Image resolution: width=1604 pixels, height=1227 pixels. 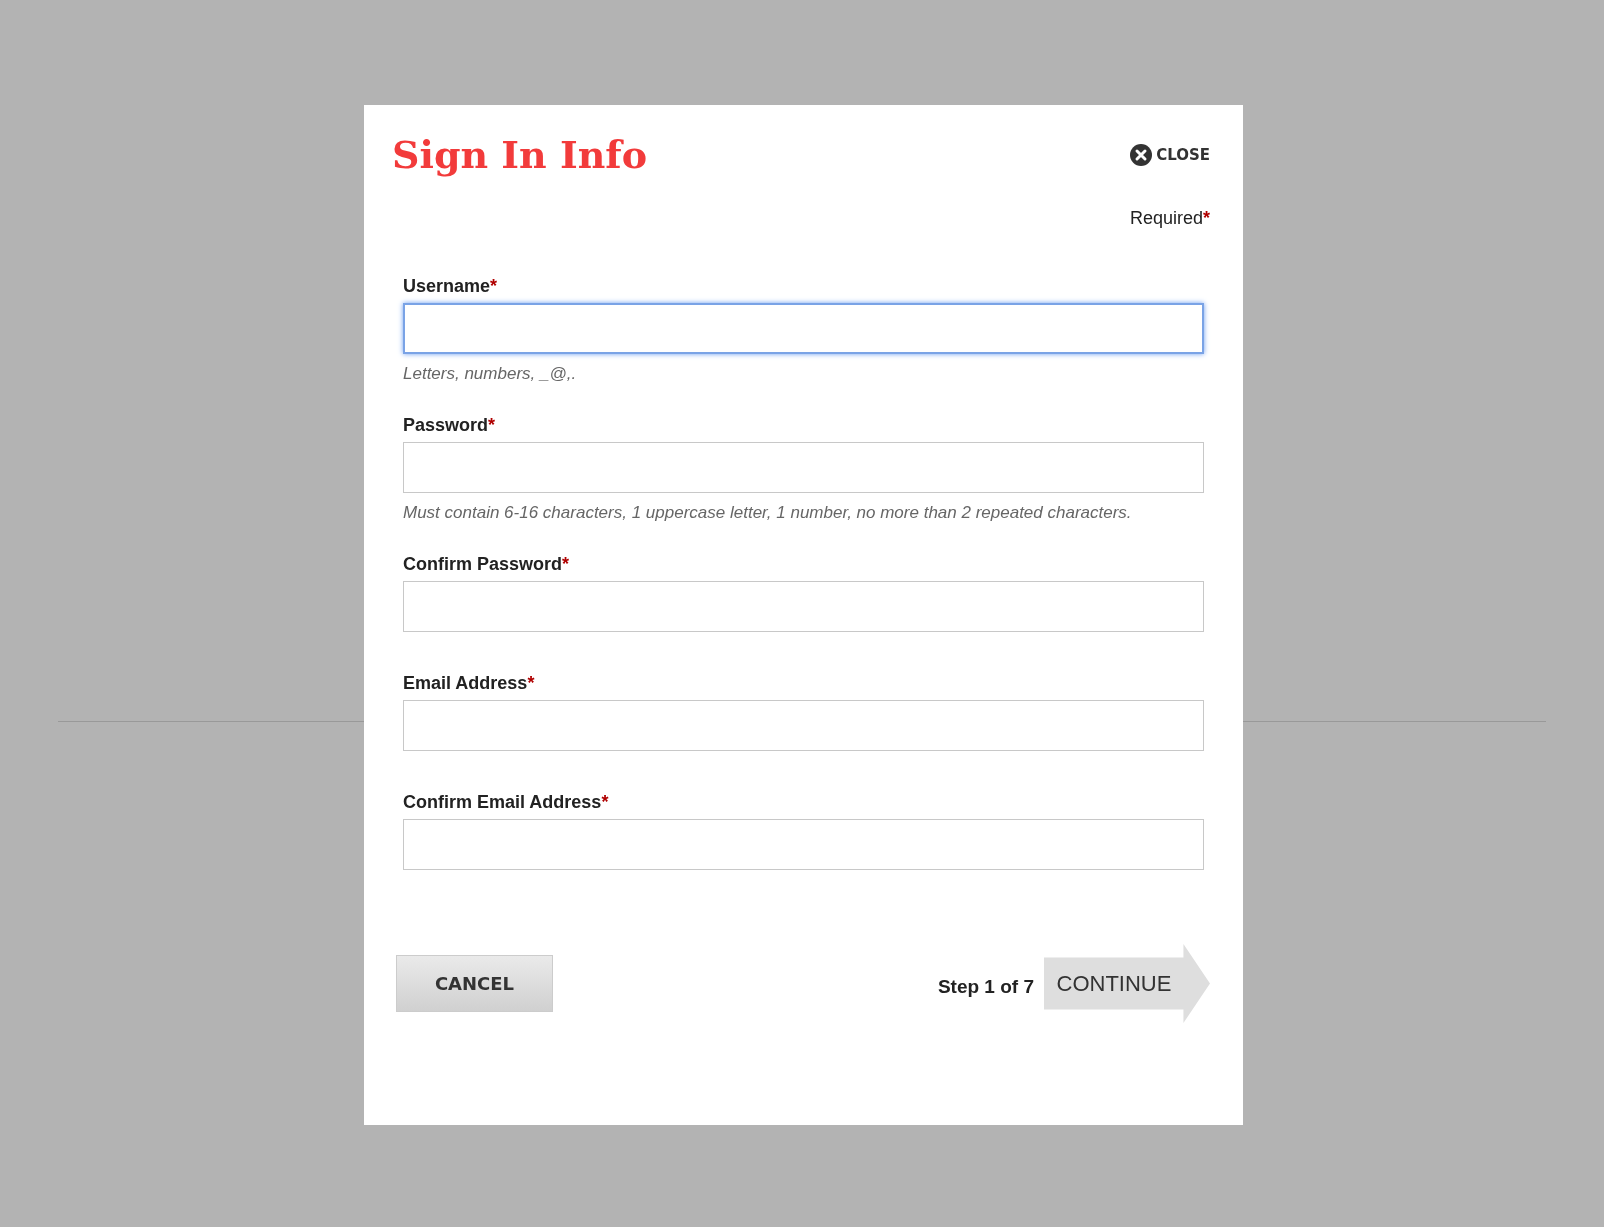 What do you see at coordinates (487, 564) in the screenshot?
I see `field-label: Confirm Password*` at bounding box center [487, 564].